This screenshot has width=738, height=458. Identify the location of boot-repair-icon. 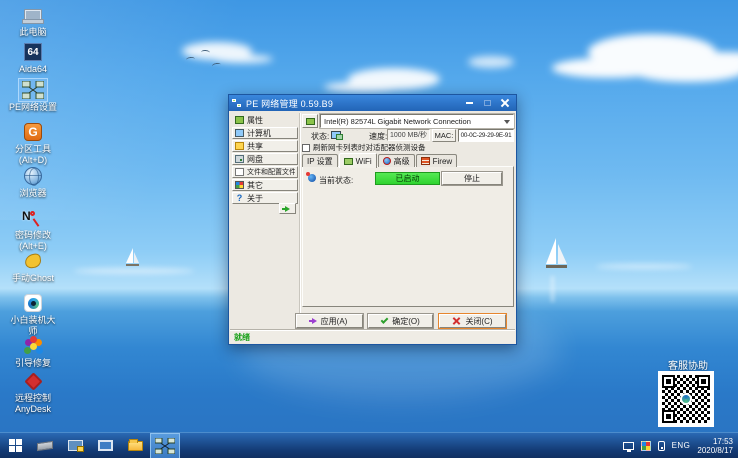
(33, 346).